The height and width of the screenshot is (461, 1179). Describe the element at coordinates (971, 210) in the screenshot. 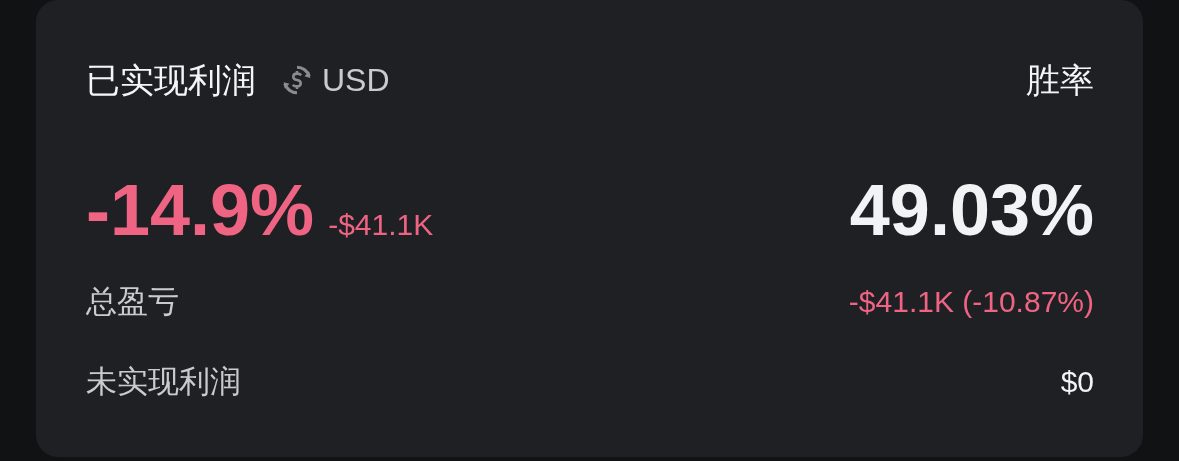

I see `win-rate-value: 49.03%` at that location.